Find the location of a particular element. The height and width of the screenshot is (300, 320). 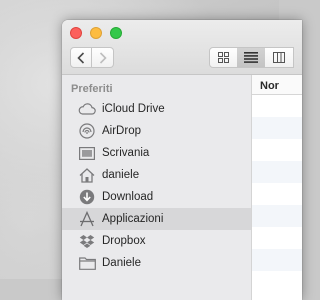

close-button is located at coordinates (76, 33).